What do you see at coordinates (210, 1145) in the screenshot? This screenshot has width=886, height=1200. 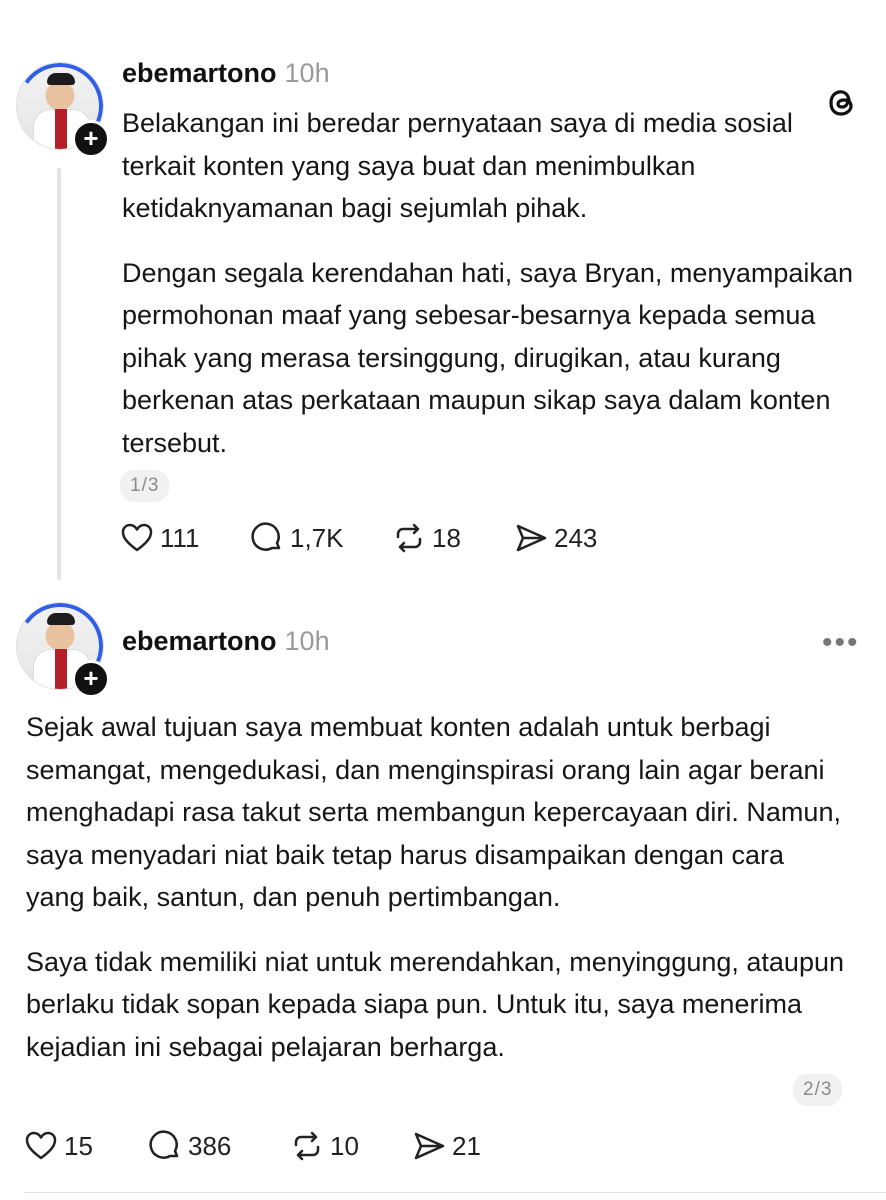 I see `comment-count: 386` at bounding box center [210, 1145].